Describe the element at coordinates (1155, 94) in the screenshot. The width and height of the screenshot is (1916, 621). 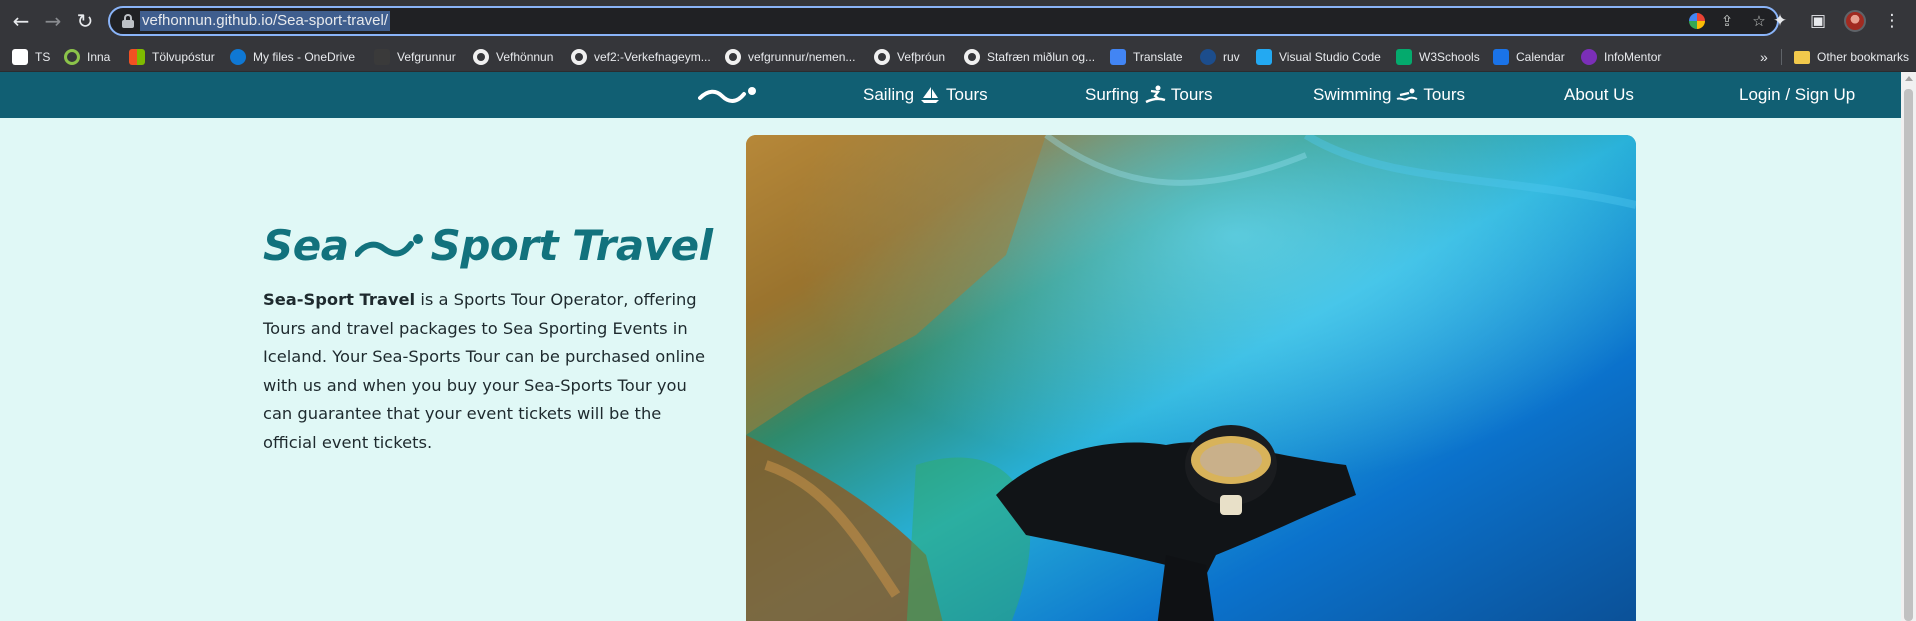
I see `surfer-icon` at that location.